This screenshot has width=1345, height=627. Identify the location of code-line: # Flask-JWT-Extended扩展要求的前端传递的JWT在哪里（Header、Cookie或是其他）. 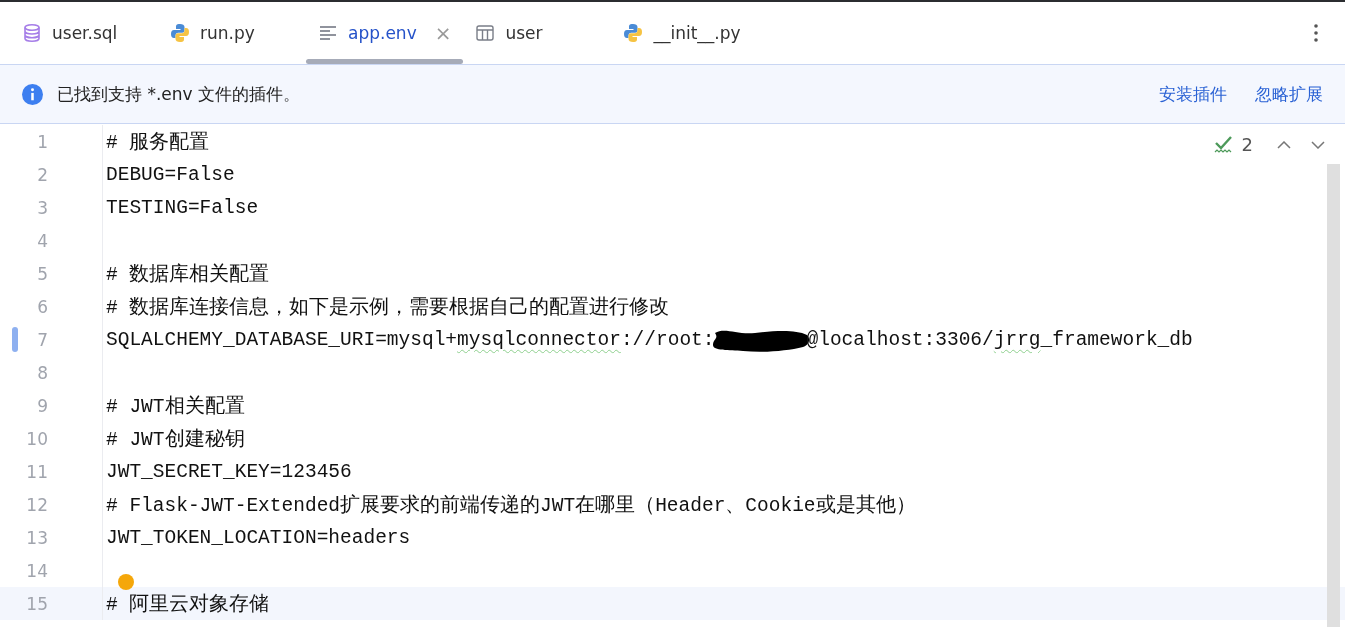
(511, 505).